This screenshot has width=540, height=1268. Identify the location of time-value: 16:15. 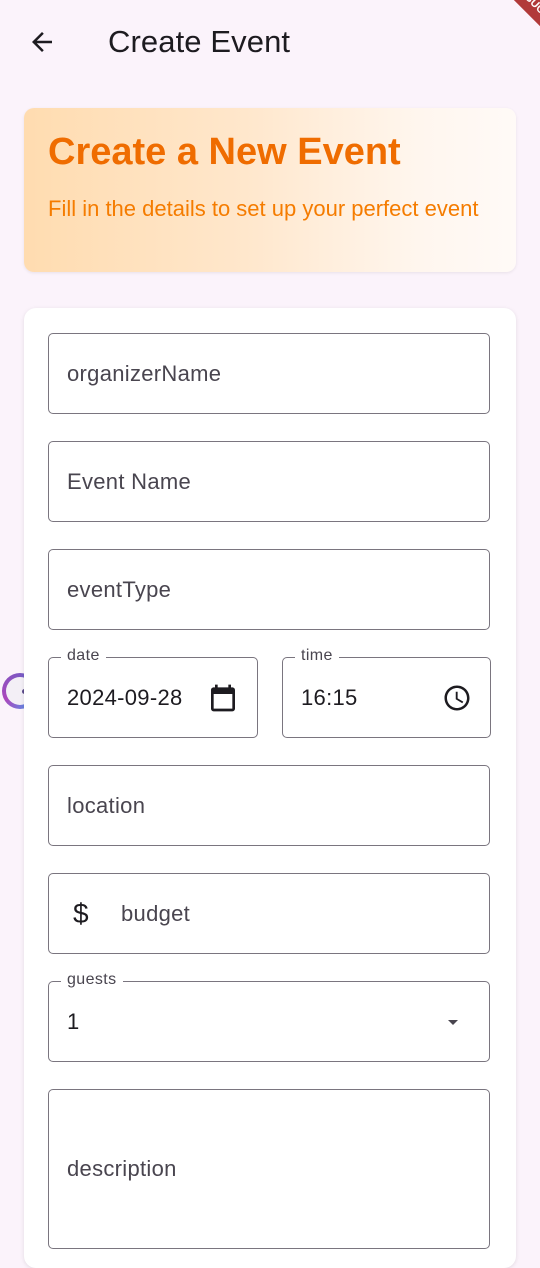
(329, 697).